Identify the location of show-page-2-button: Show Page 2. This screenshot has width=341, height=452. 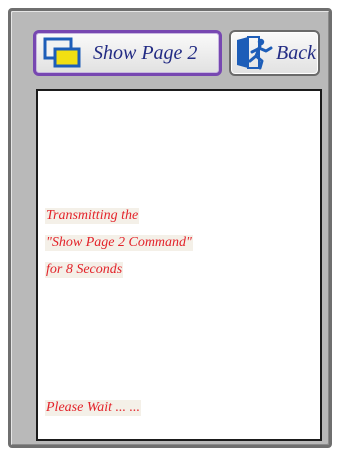
(127, 53).